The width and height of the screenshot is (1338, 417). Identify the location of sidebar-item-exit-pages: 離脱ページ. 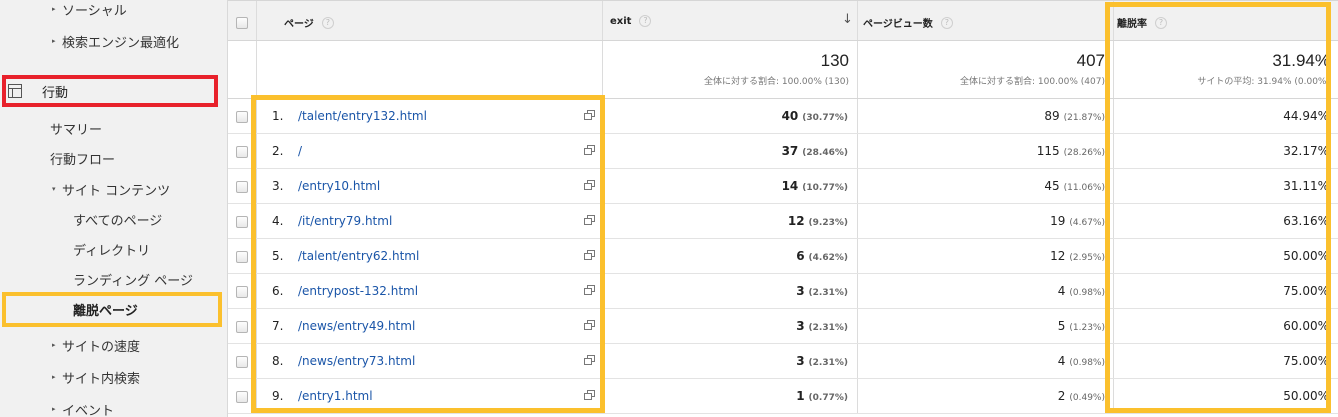
(114, 309).